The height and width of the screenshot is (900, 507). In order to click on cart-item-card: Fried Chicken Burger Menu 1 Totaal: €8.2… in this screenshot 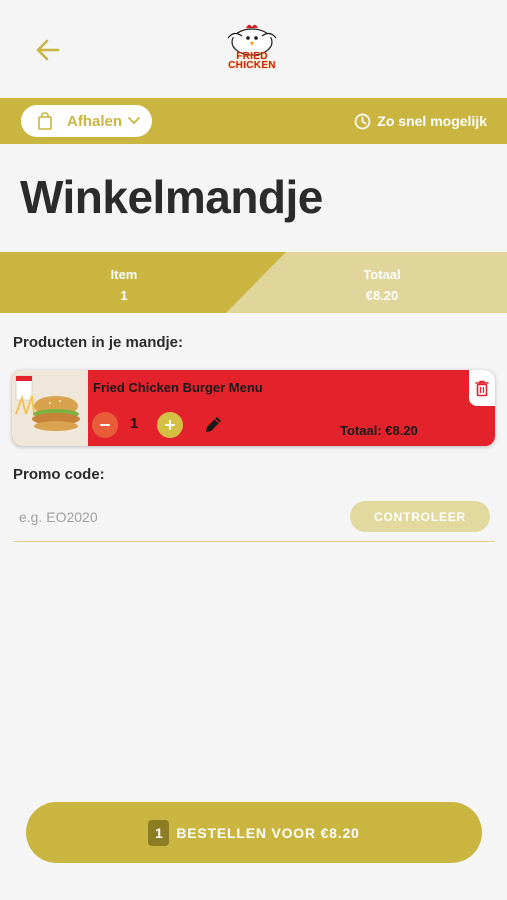, I will do `click(253, 408)`.